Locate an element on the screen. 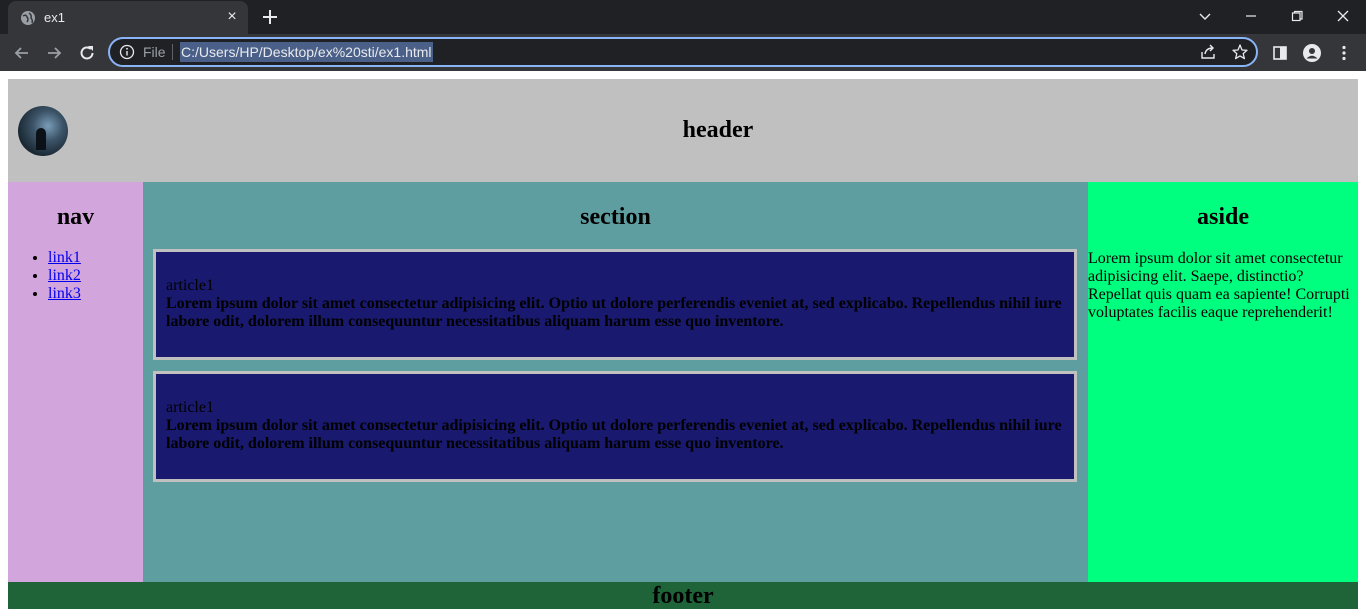 The image size is (1366, 609). list-item: link1 is located at coordinates (64, 258).